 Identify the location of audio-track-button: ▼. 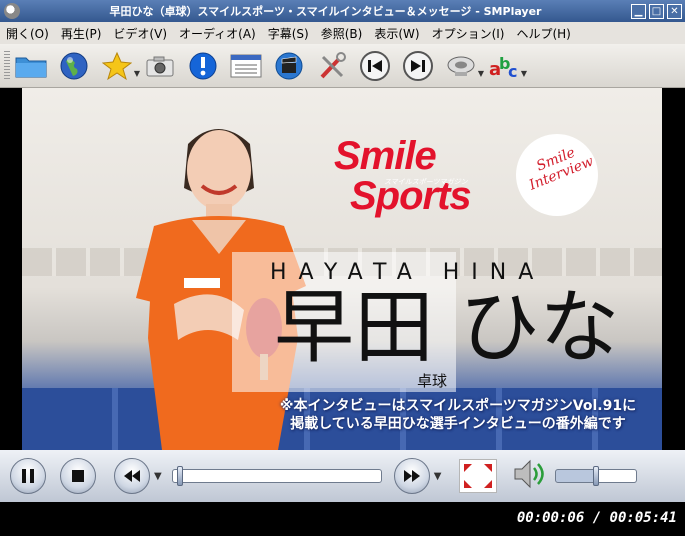
(464, 66).